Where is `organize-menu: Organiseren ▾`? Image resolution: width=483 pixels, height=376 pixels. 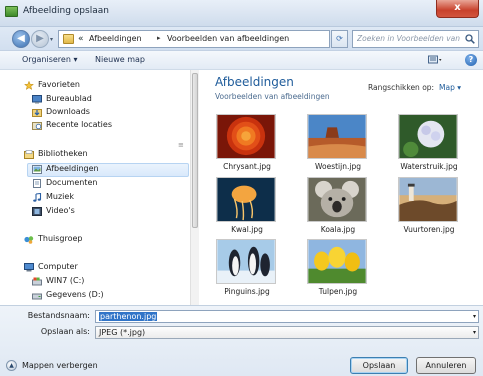
organize-menu: Organiseren ▾ is located at coordinates (49, 59).